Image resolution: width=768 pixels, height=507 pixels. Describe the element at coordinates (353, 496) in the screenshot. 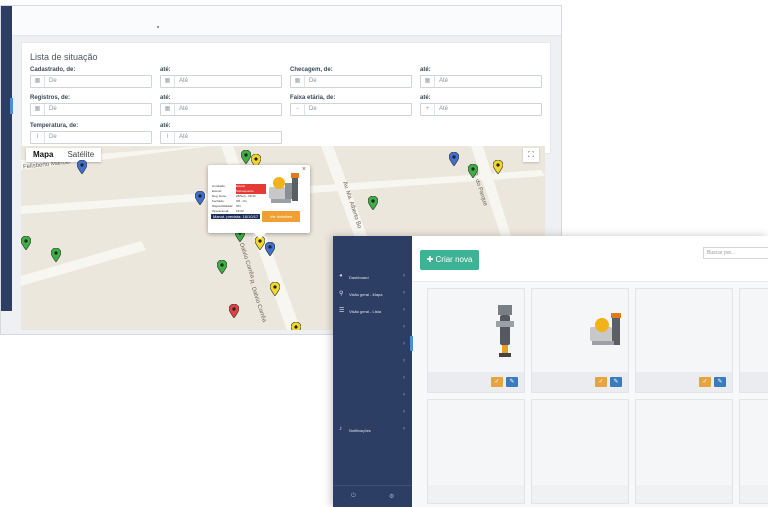

I see `power-icon: ⏻` at that location.